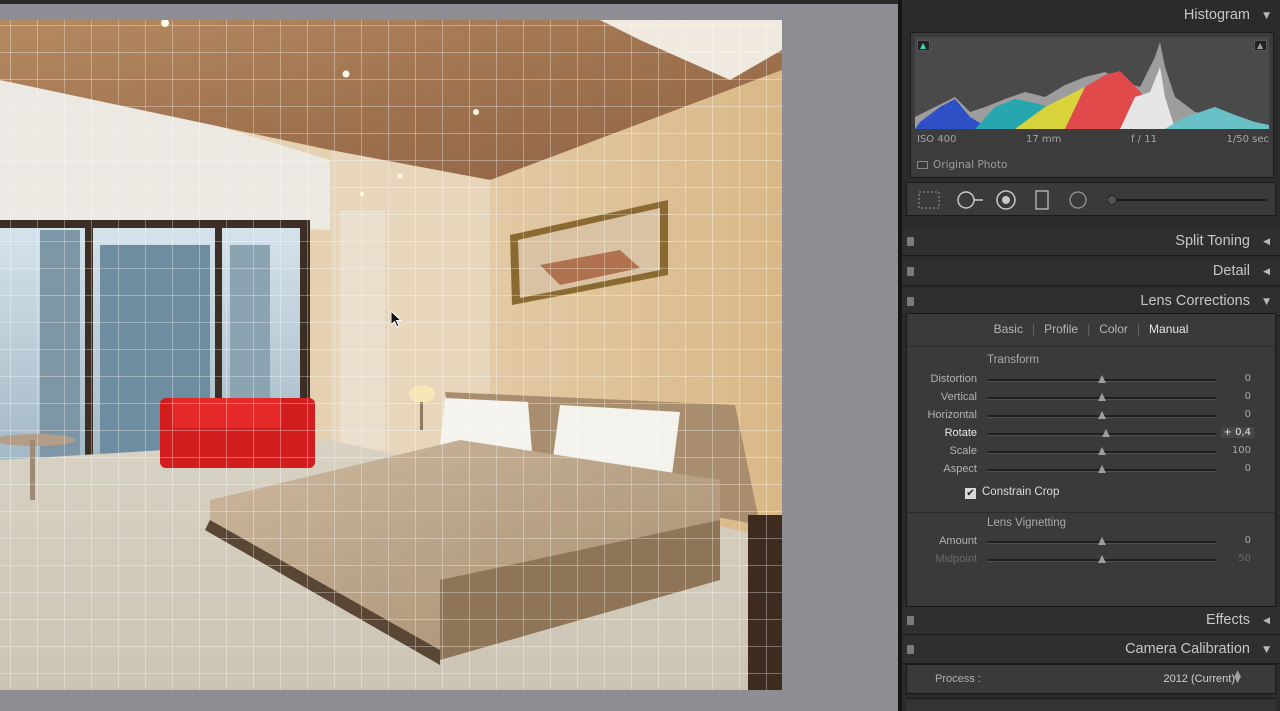 The width and height of the screenshot is (1280, 711). I want to click on original-photo-toggle: Original Photo, so click(962, 165).